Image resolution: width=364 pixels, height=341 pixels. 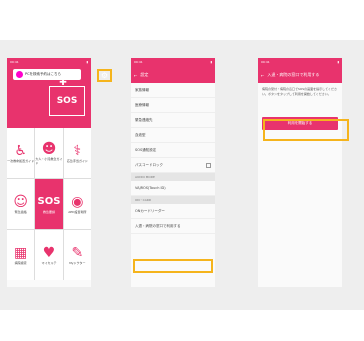 What do you see at coordinates (63, 83) in the screenshot?
I see `cross-icon: ✚` at bounding box center [63, 83].